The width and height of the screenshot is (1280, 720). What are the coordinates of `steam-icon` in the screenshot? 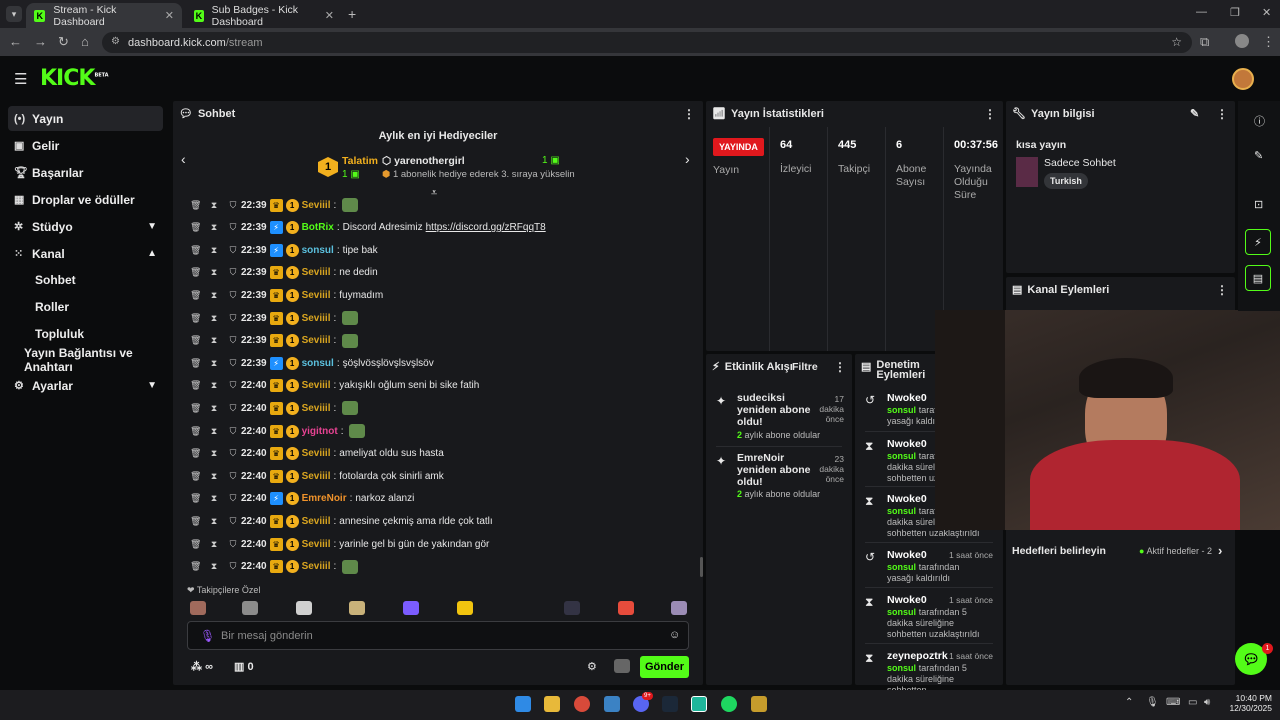 It's located at (670, 704).